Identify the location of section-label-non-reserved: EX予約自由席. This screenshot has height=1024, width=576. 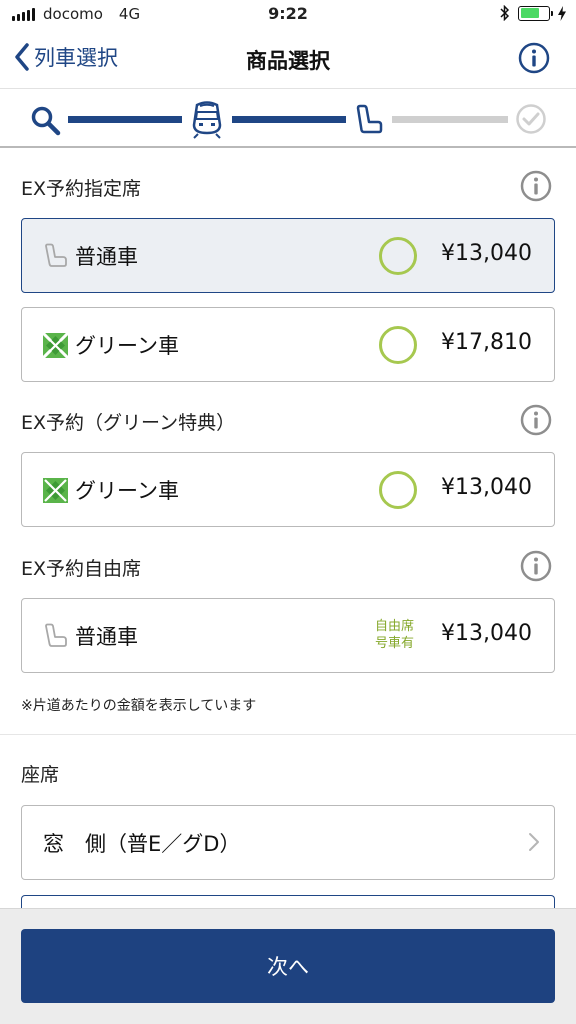
(81, 569).